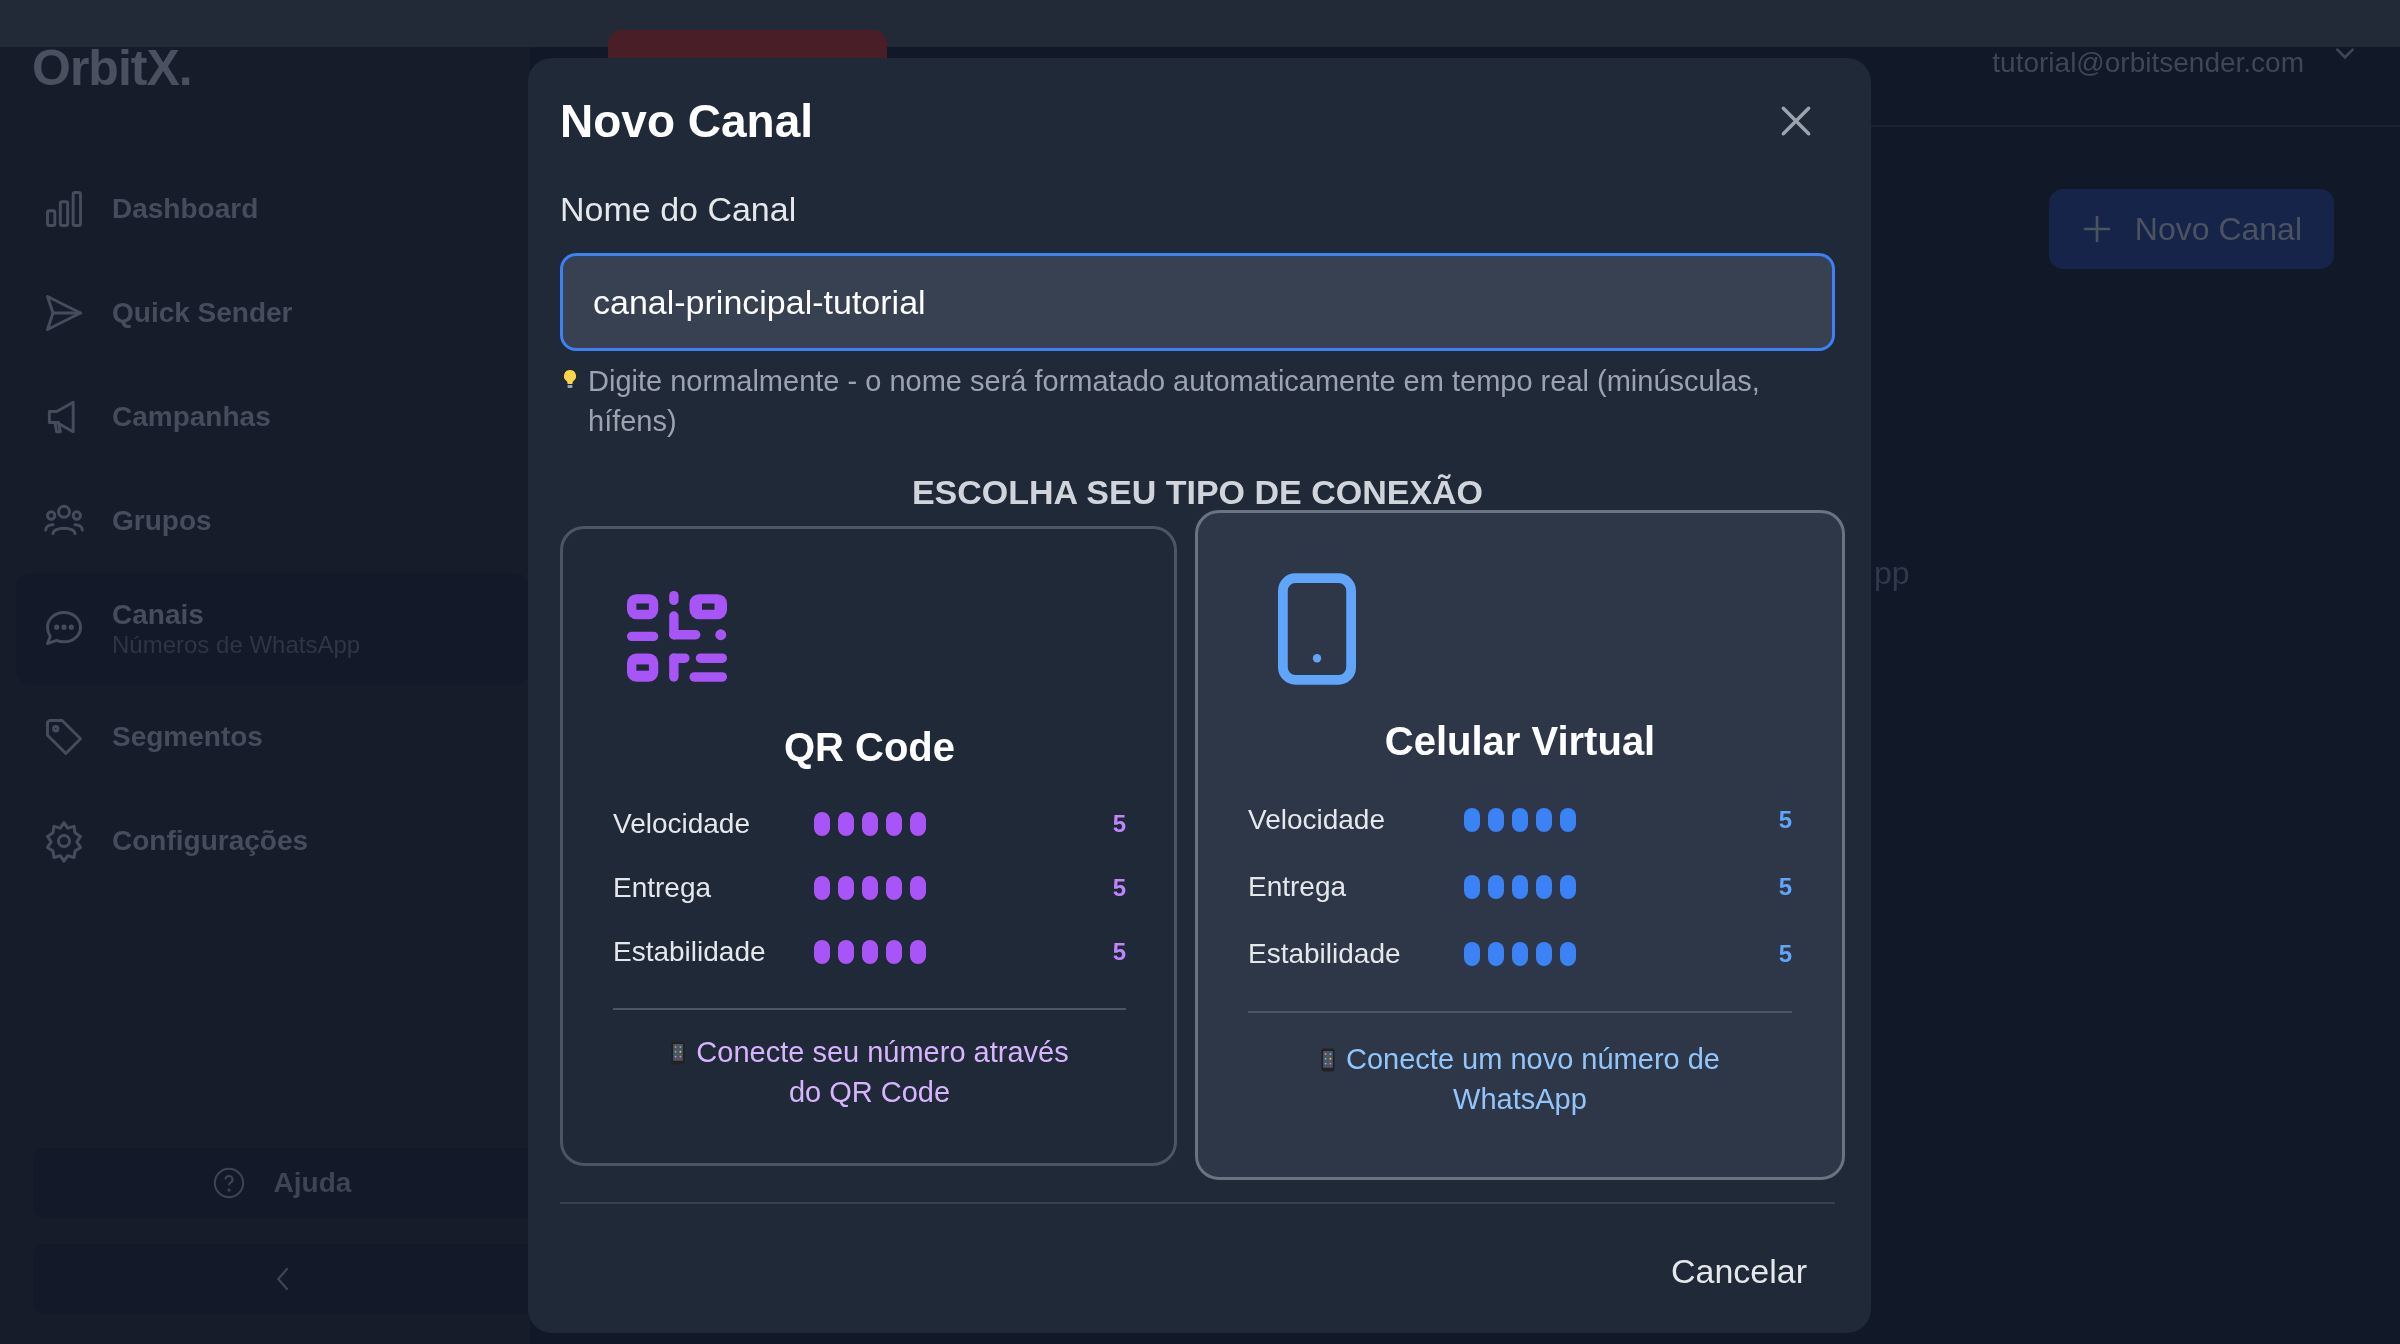  Describe the element at coordinates (1520, 845) in the screenshot. I see `connection-option-card: Celular Virtual Velocidade 5 Entrega 5 Estabilidade 5 Conecte um novo número de WhatsApp` at that location.